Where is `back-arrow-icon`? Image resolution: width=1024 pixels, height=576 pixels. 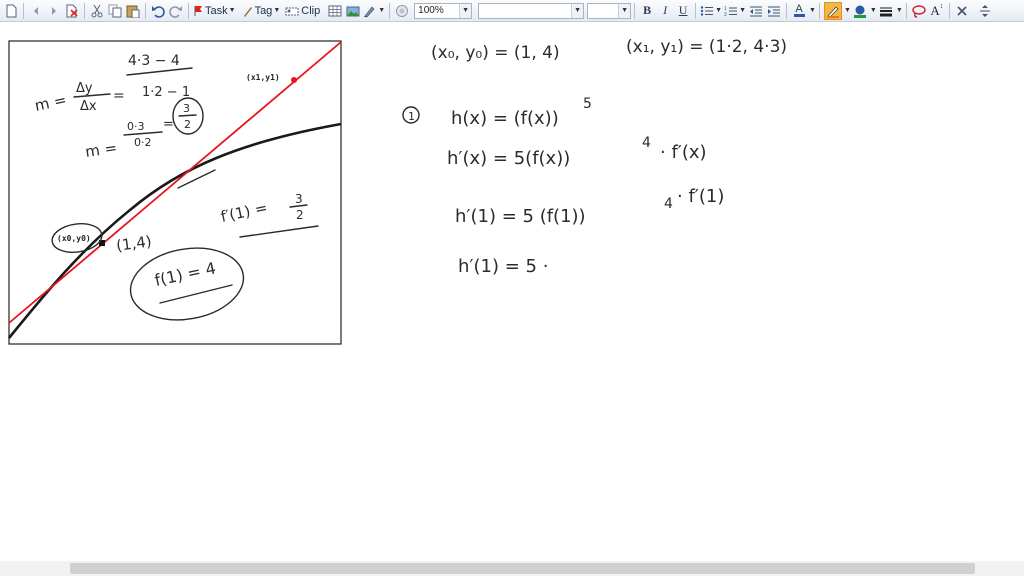 back-arrow-icon is located at coordinates (36, 11).